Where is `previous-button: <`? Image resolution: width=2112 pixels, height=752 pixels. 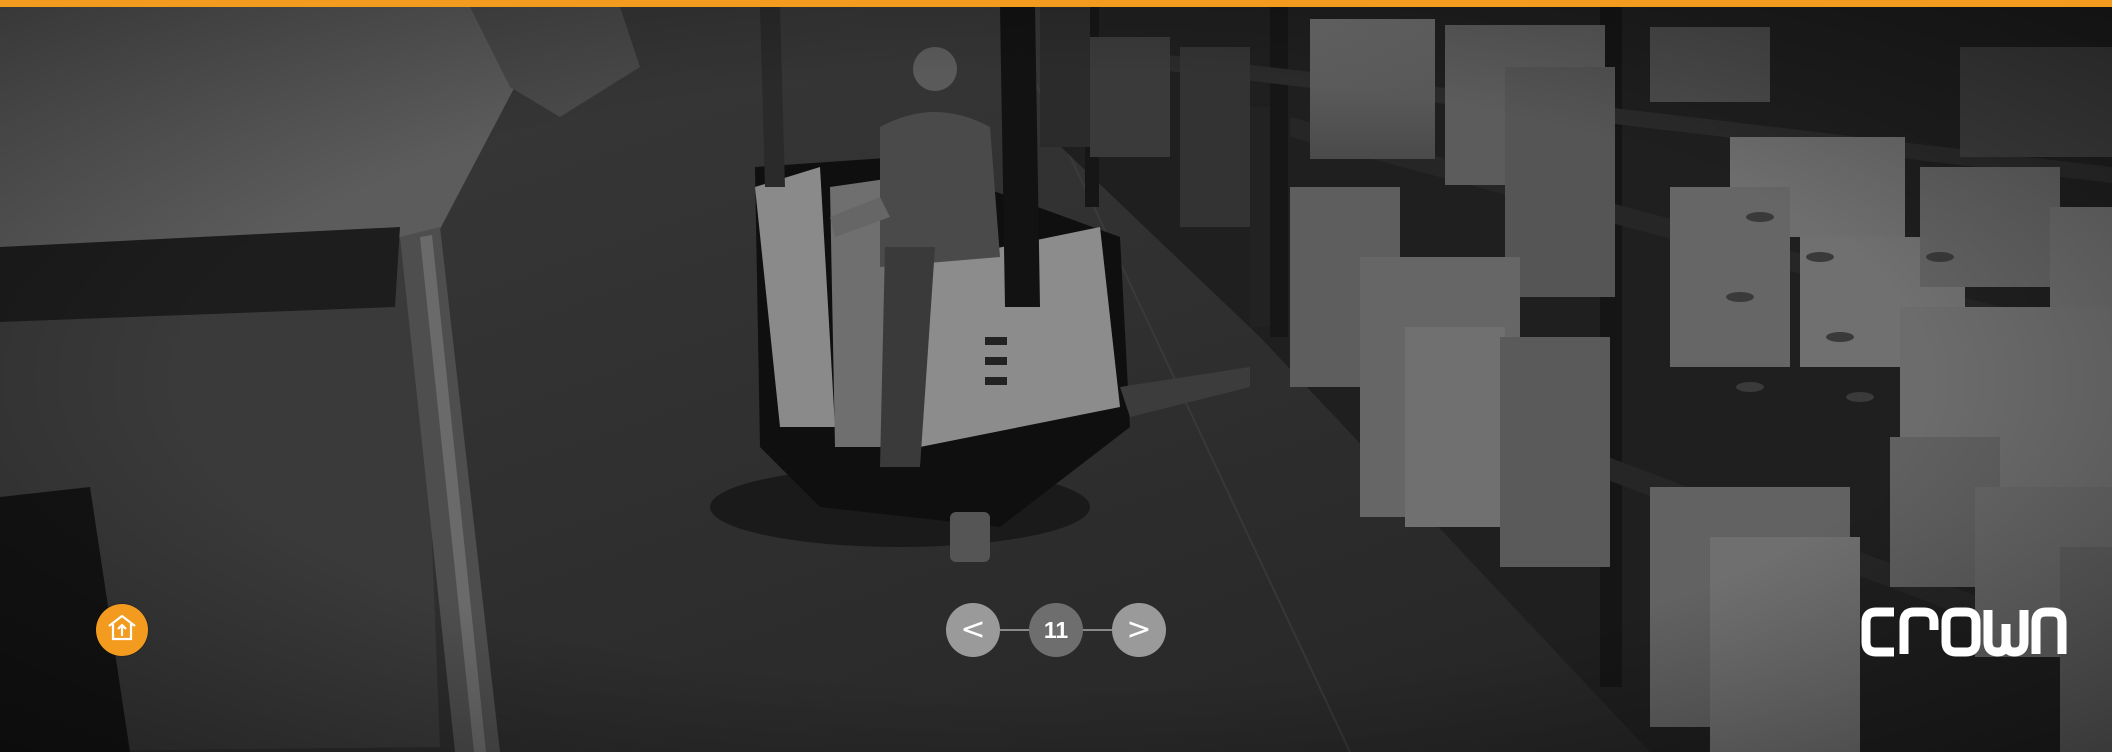
previous-button: < is located at coordinates (973, 630).